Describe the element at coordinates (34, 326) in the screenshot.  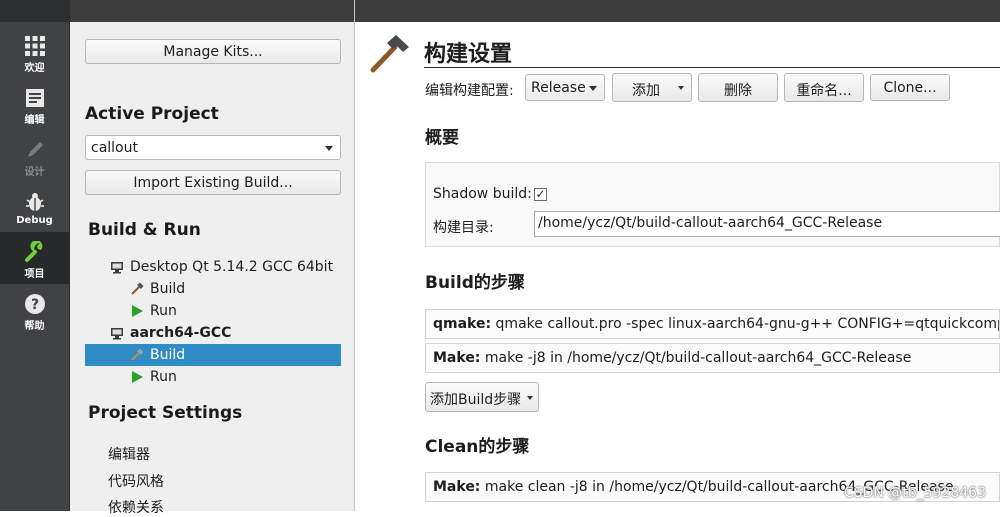
I see `mode-label: 帮助` at that location.